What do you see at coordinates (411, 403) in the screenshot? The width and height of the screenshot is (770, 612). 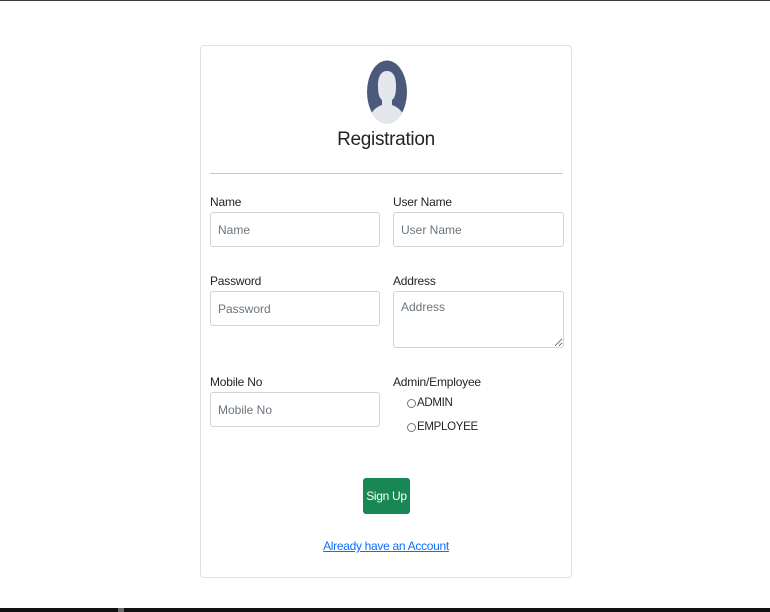 I see `radio-admin-input` at bounding box center [411, 403].